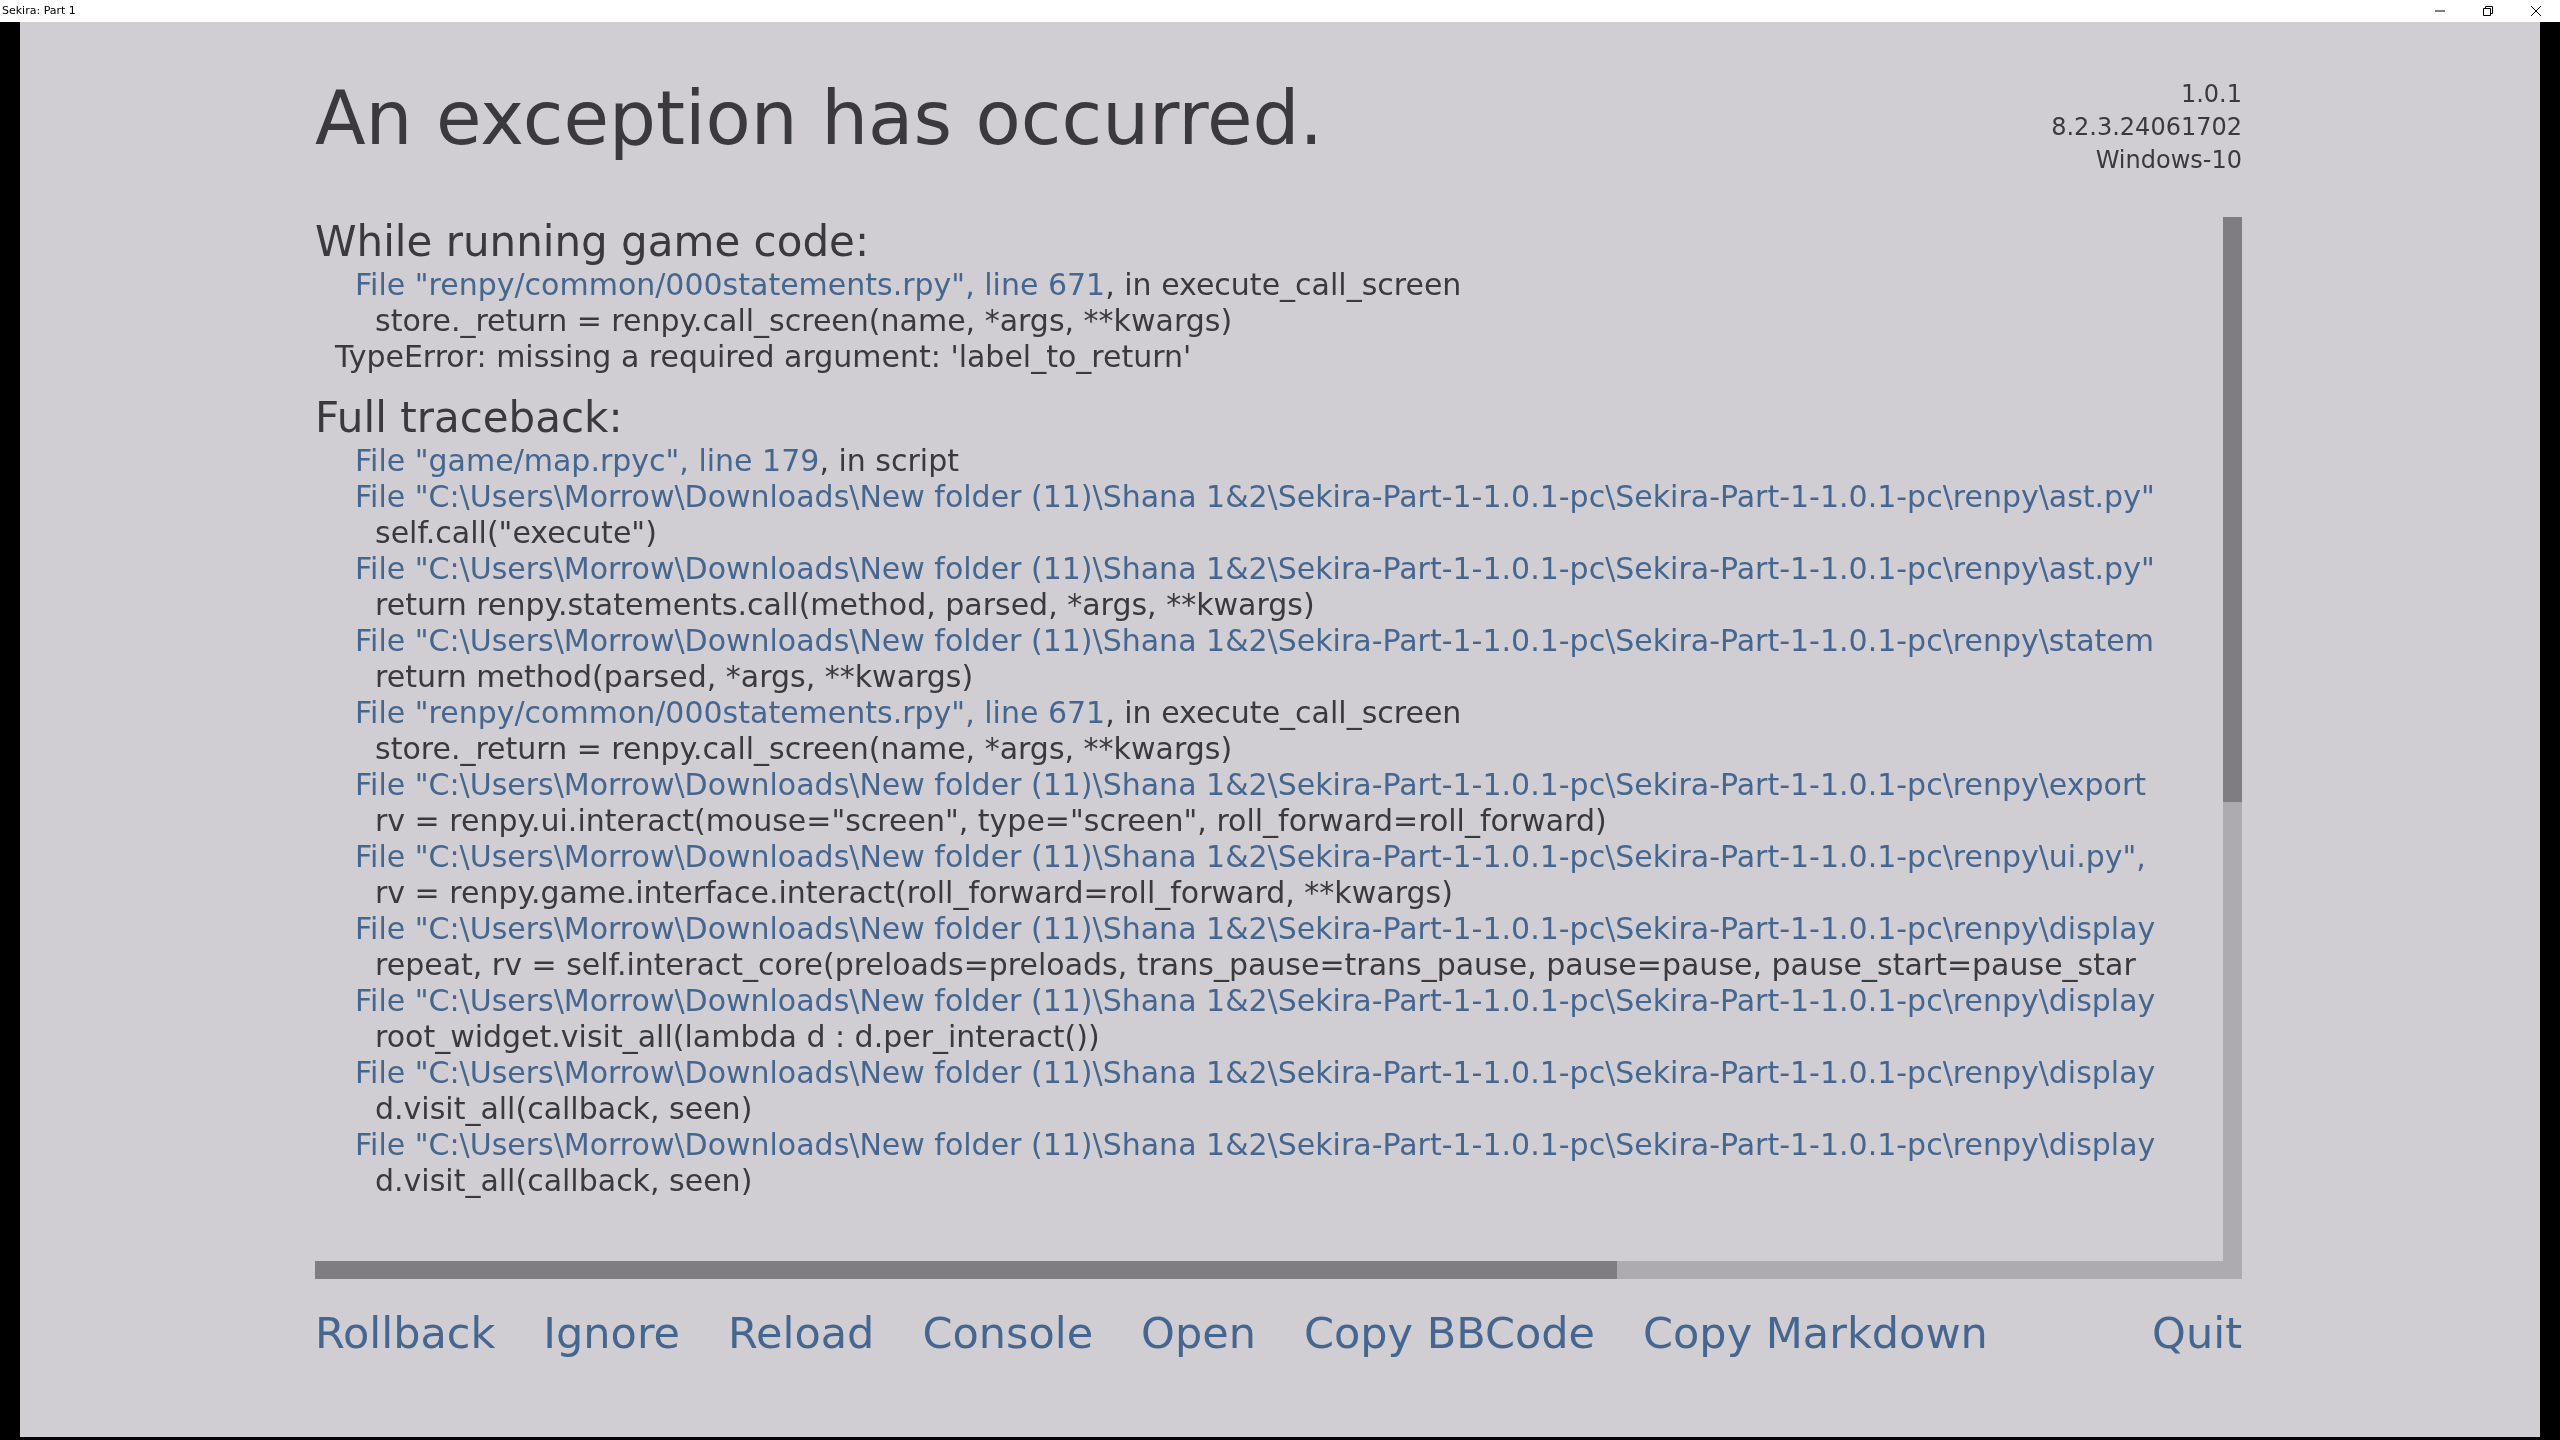 This screenshot has height=1440, width=2560. What do you see at coordinates (469, 418) in the screenshot?
I see `section-heading: Full traceback:` at bounding box center [469, 418].